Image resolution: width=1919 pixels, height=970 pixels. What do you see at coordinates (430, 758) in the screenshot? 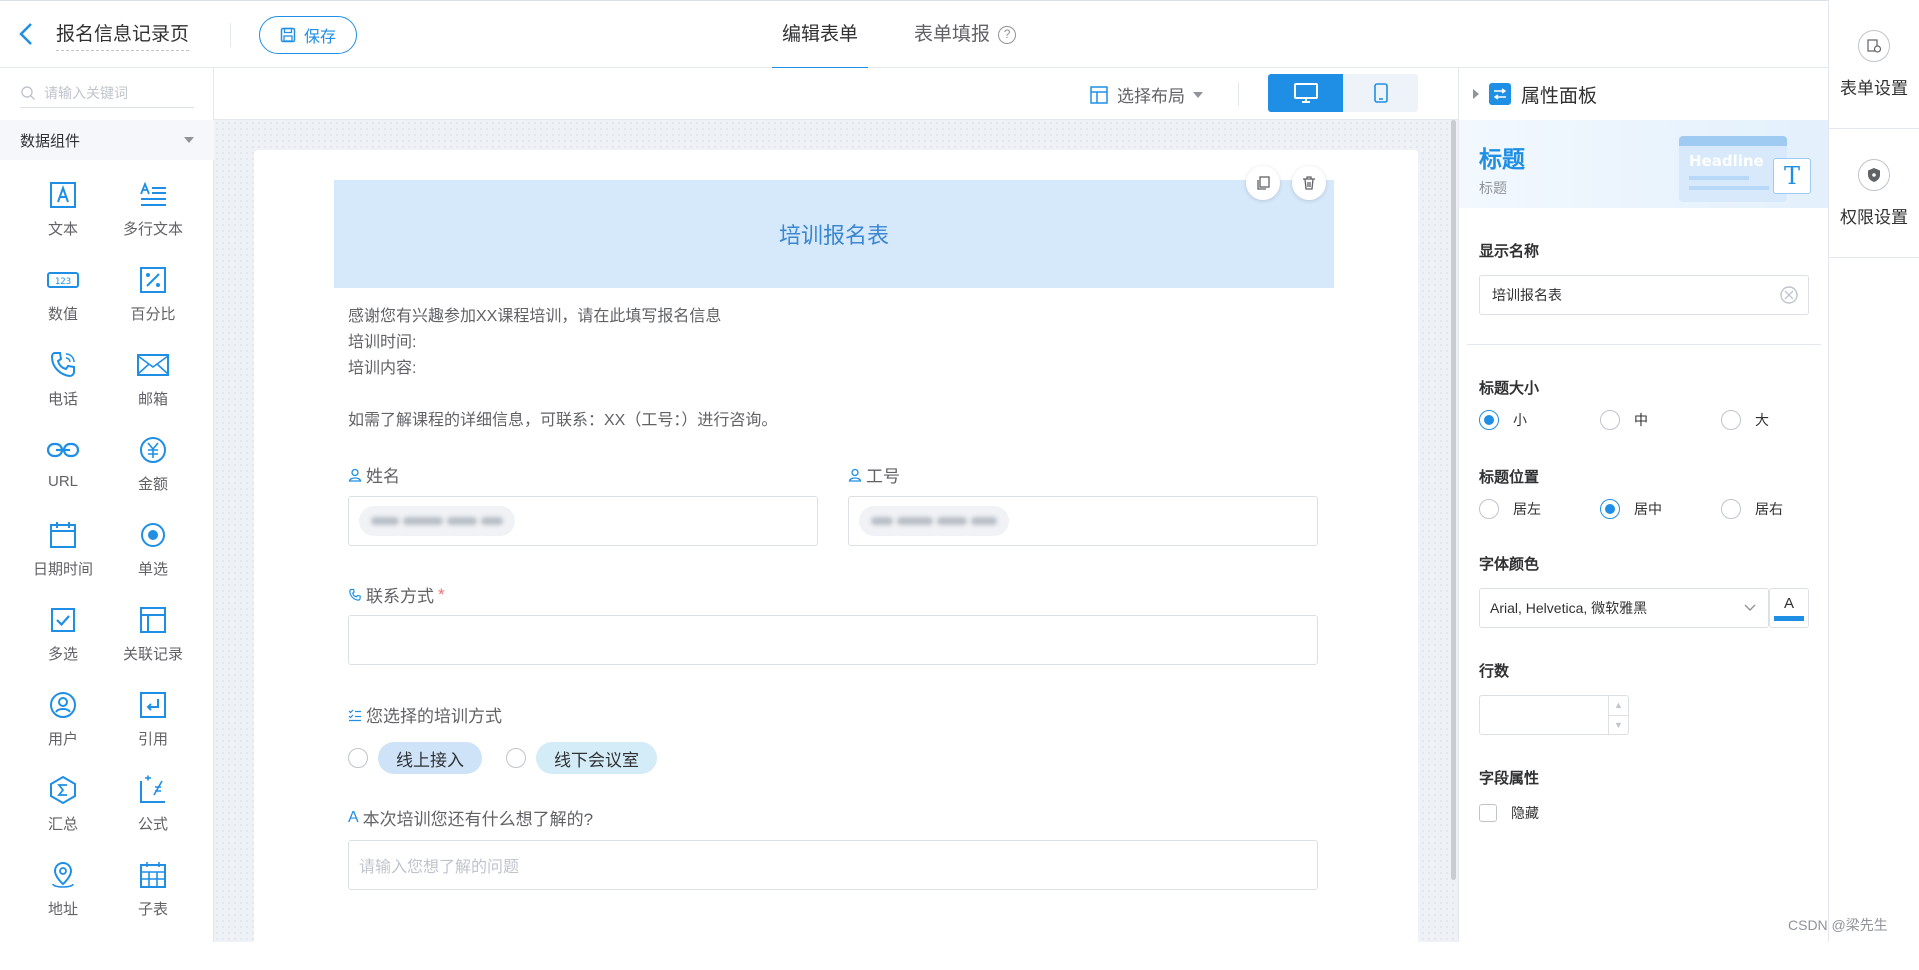
I see `option-online: 线上接入` at bounding box center [430, 758].